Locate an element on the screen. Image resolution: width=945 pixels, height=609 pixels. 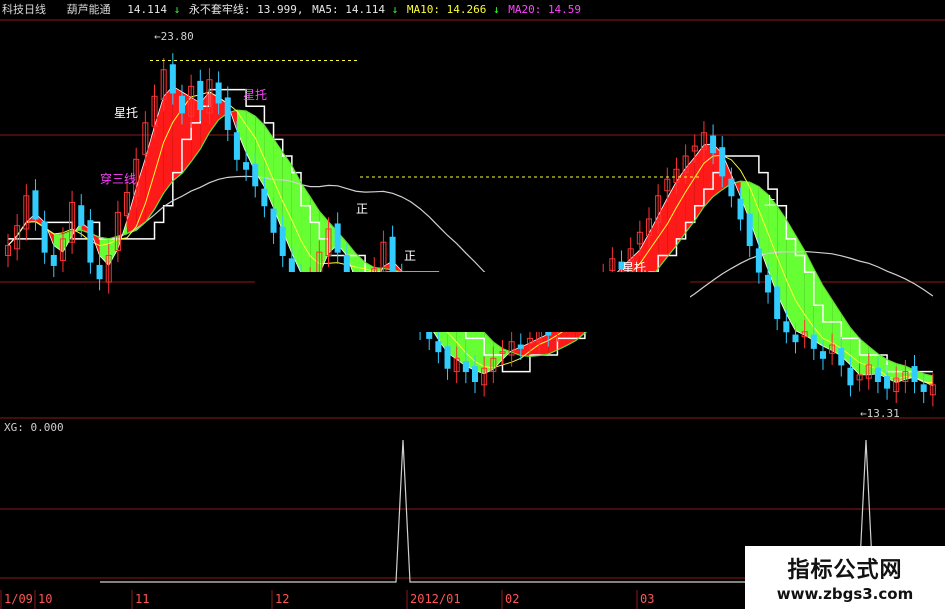
x-tick-label: 2012/01 is located at coordinates (435, 599).